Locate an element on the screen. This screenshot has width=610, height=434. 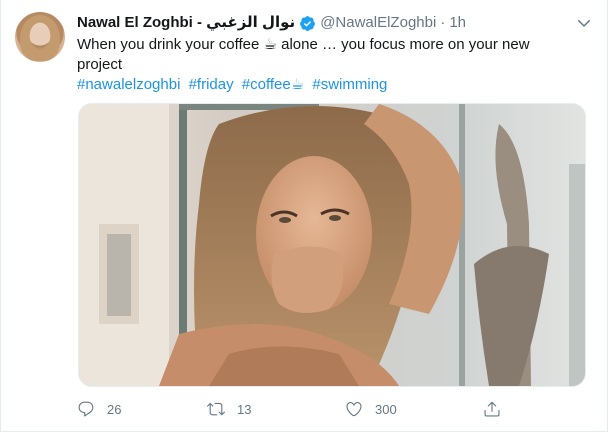
like-count: 300 is located at coordinates (386, 409).